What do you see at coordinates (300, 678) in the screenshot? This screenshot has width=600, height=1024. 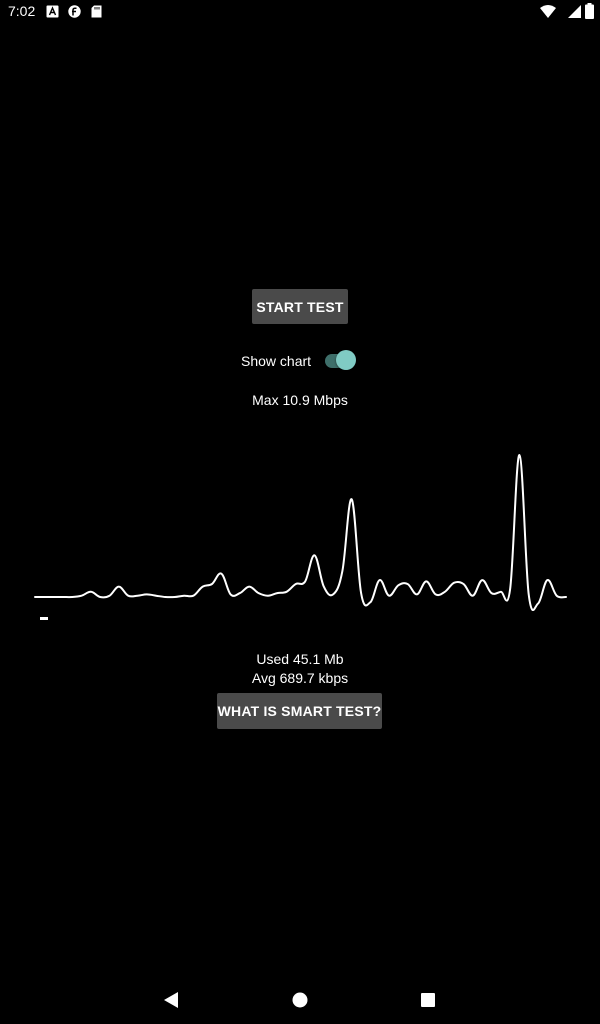 I see `avg-speed-text: Avg 689.7 kbps` at bounding box center [300, 678].